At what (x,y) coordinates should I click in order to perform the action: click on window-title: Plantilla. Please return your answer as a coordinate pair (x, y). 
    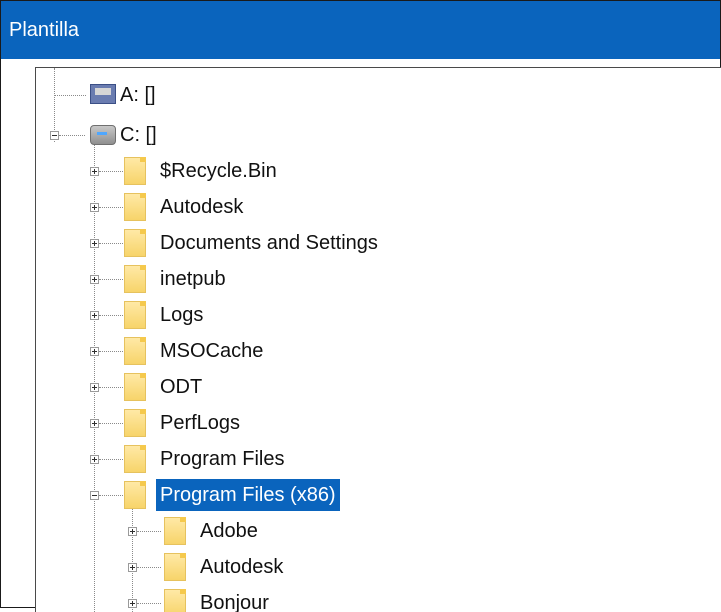
    Looking at the image, I should click on (44, 30).